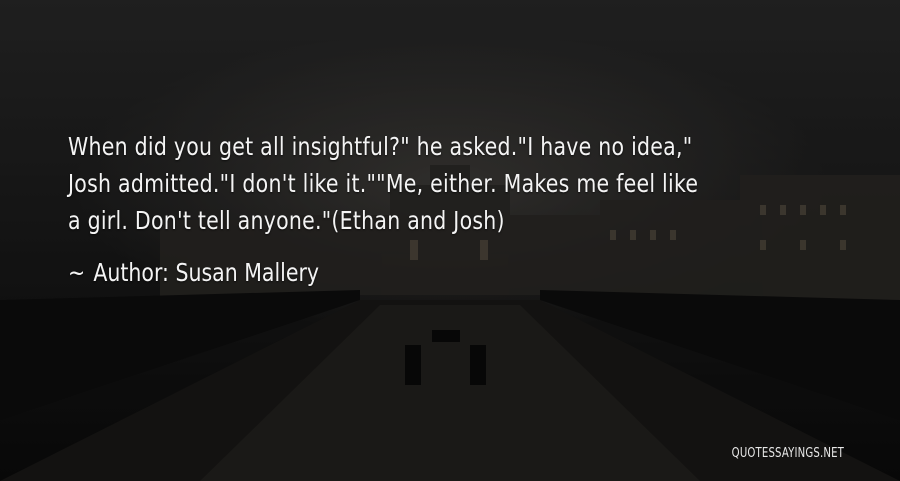  What do you see at coordinates (77, 272) in the screenshot?
I see `tilde-icon: ~` at bounding box center [77, 272].